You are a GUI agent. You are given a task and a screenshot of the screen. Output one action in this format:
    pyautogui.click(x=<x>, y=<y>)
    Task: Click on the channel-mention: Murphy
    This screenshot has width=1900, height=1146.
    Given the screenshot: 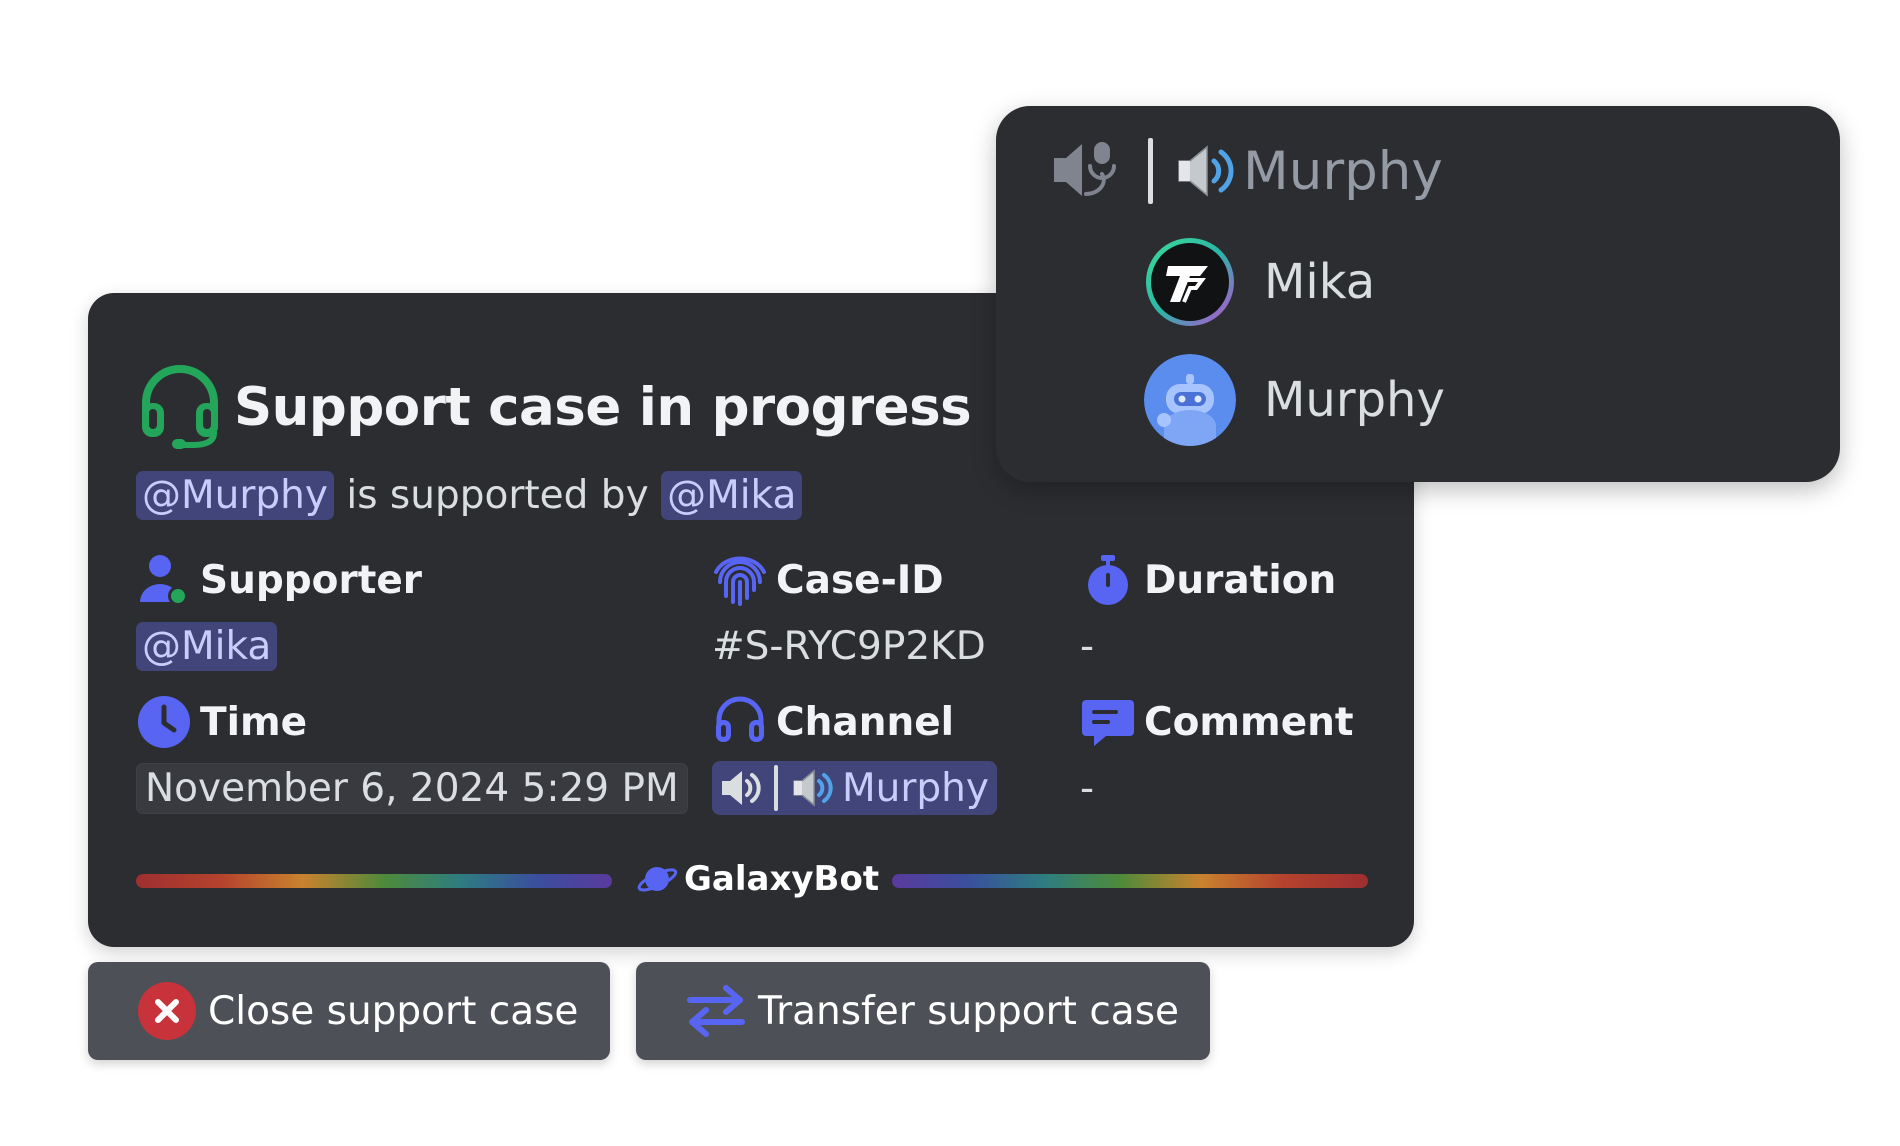 What is the action you would take?
    pyautogui.click(x=854, y=788)
    